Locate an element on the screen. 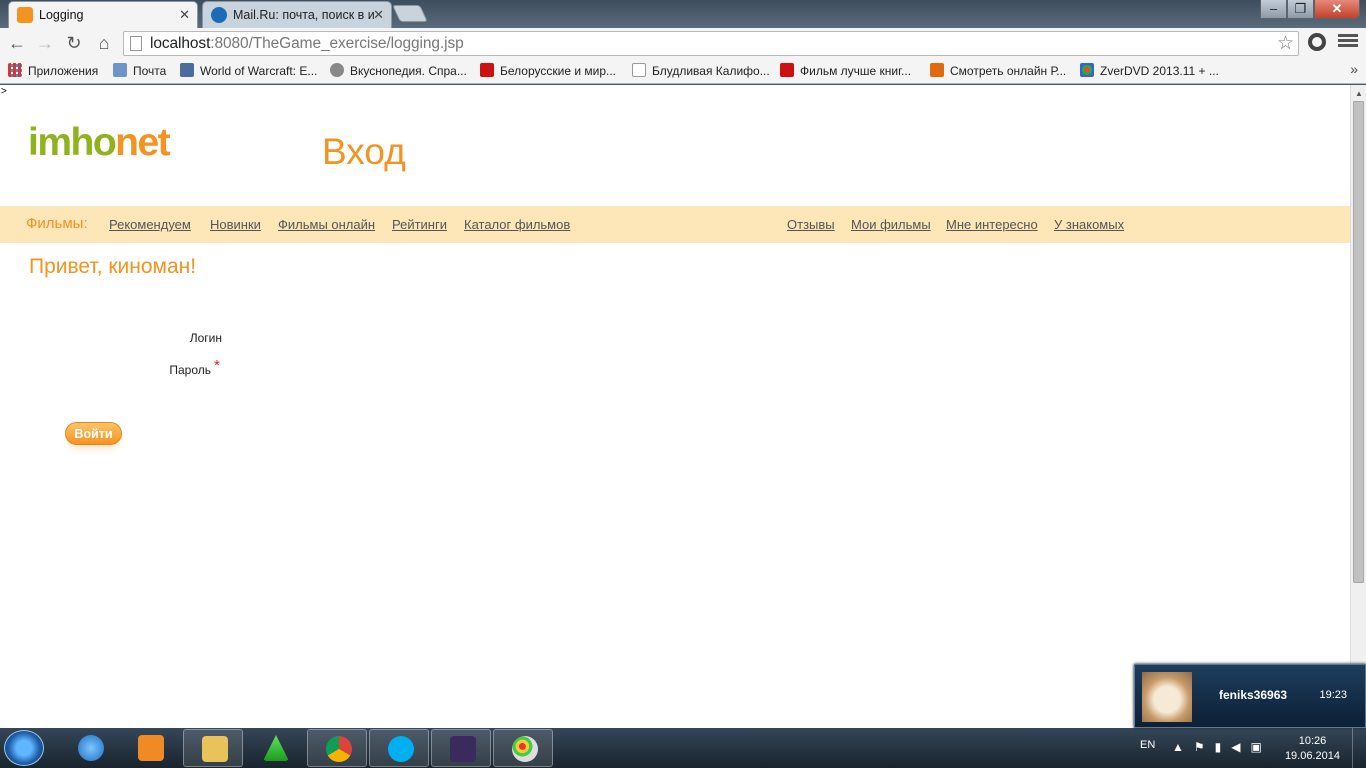 The width and height of the screenshot is (1366, 768). login-button: Войти is located at coordinates (93, 433).